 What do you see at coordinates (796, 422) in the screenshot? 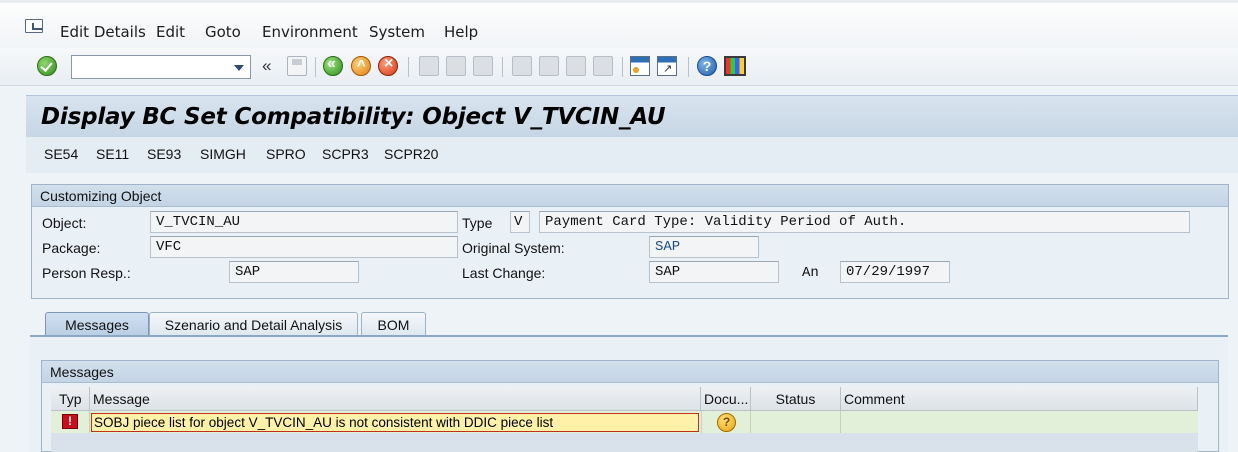
I see `status-cell` at bounding box center [796, 422].